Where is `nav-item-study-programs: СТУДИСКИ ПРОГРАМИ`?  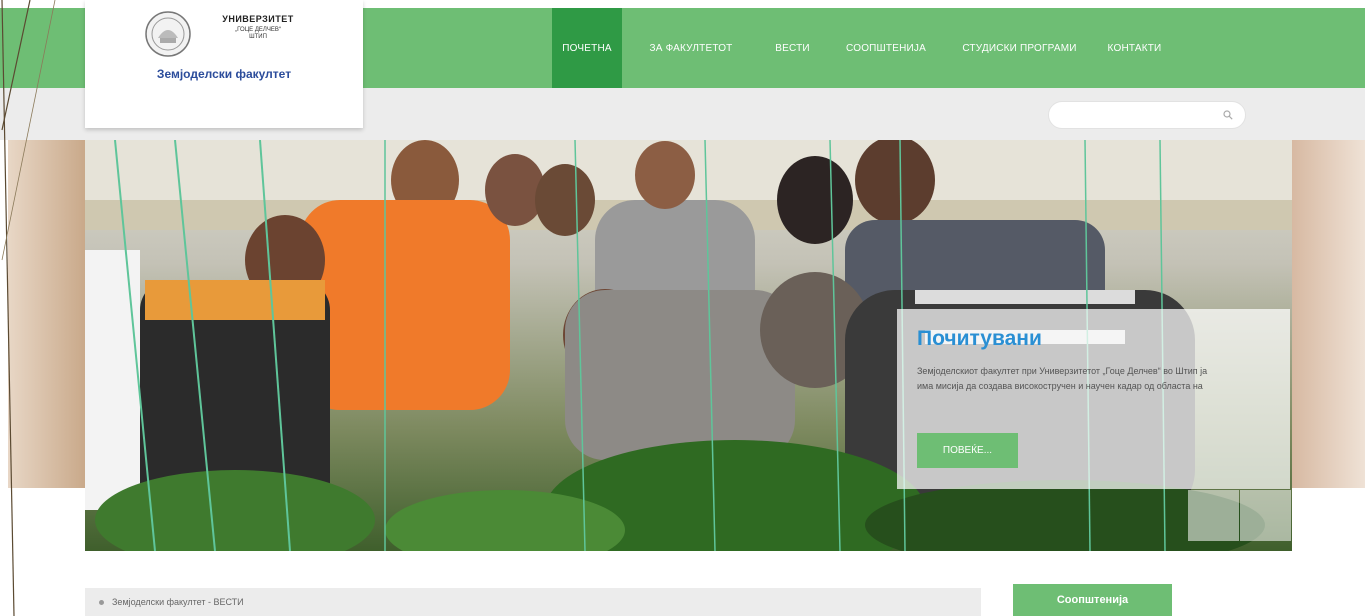 nav-item-study-programs: СТУДИСКИ ПРОГРАМИ is located at coordinates (1019, 48).